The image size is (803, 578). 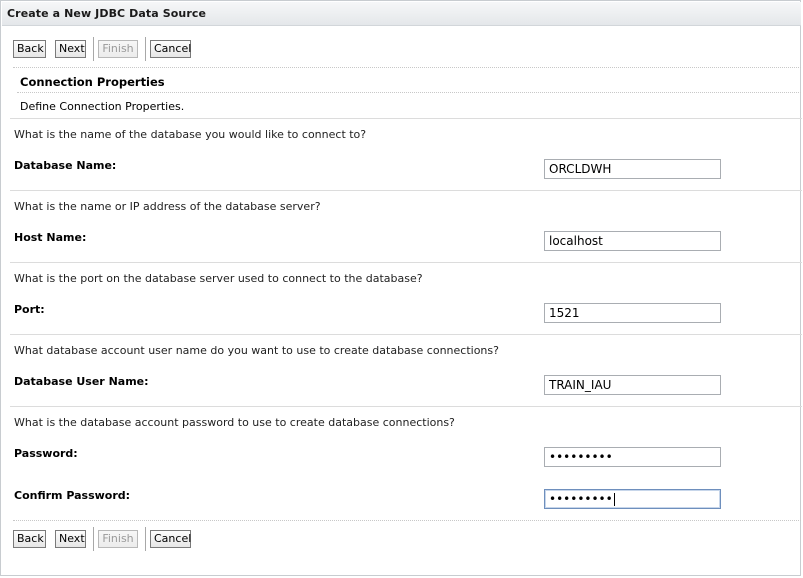 I want to click on port-field: 1521, so click(x=632, y=313).